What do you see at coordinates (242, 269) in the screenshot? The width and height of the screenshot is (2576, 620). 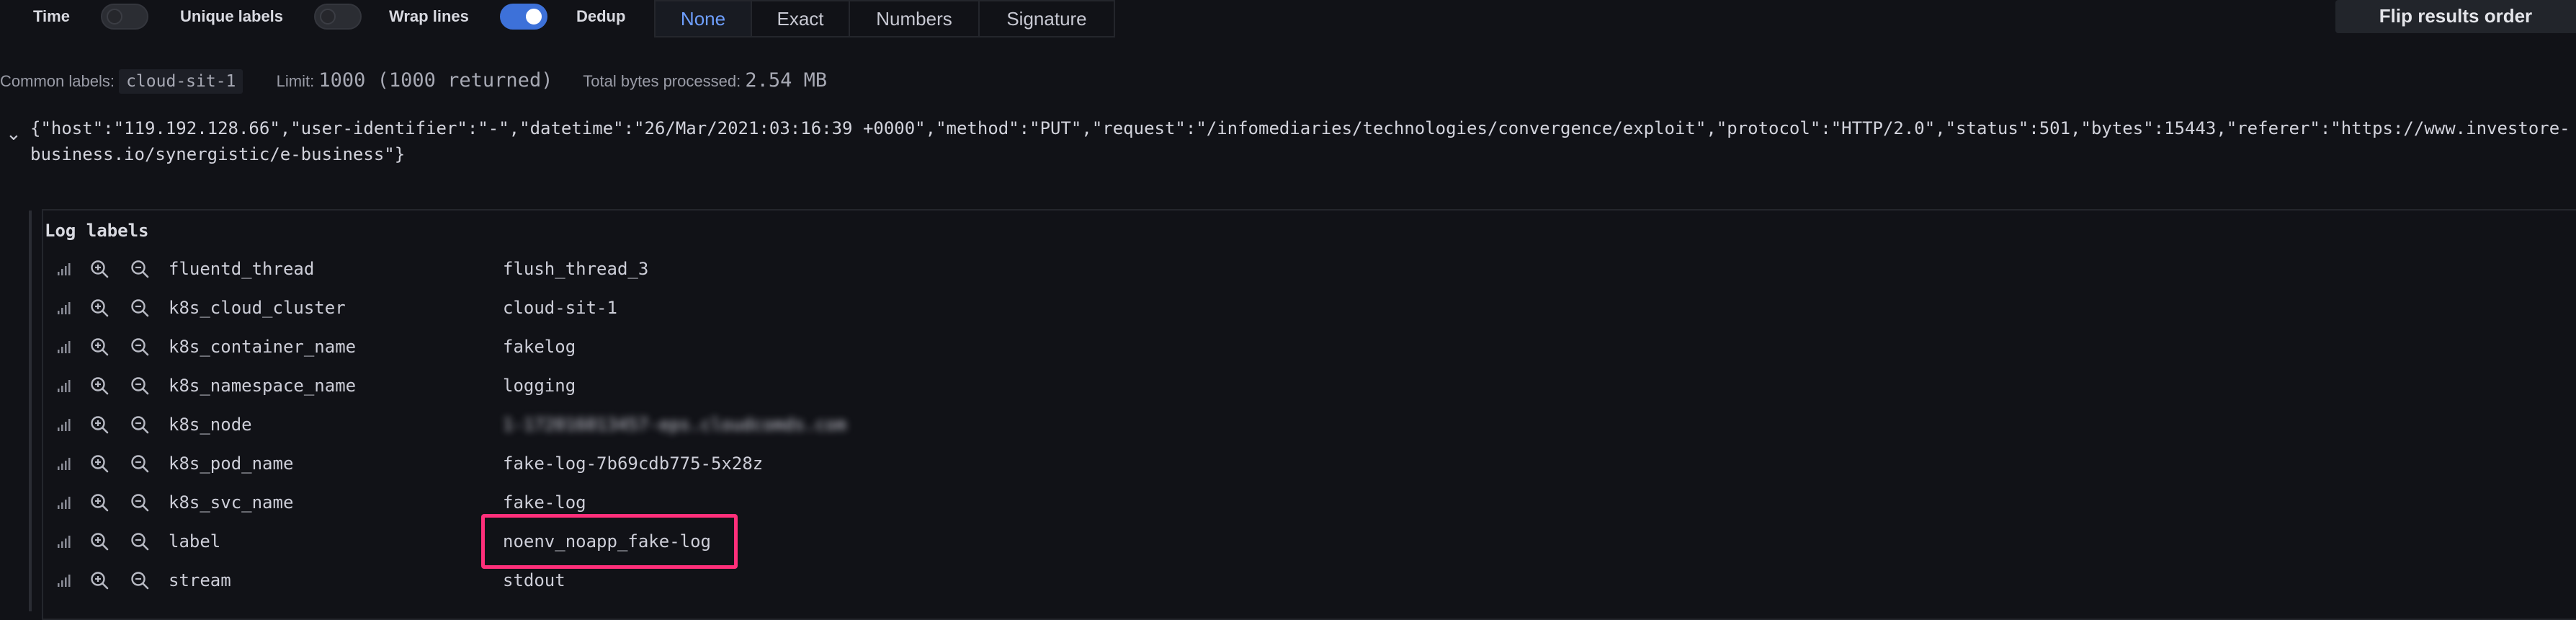 I see `label-key: fluentd_thread` at bounding box center [242, 269].